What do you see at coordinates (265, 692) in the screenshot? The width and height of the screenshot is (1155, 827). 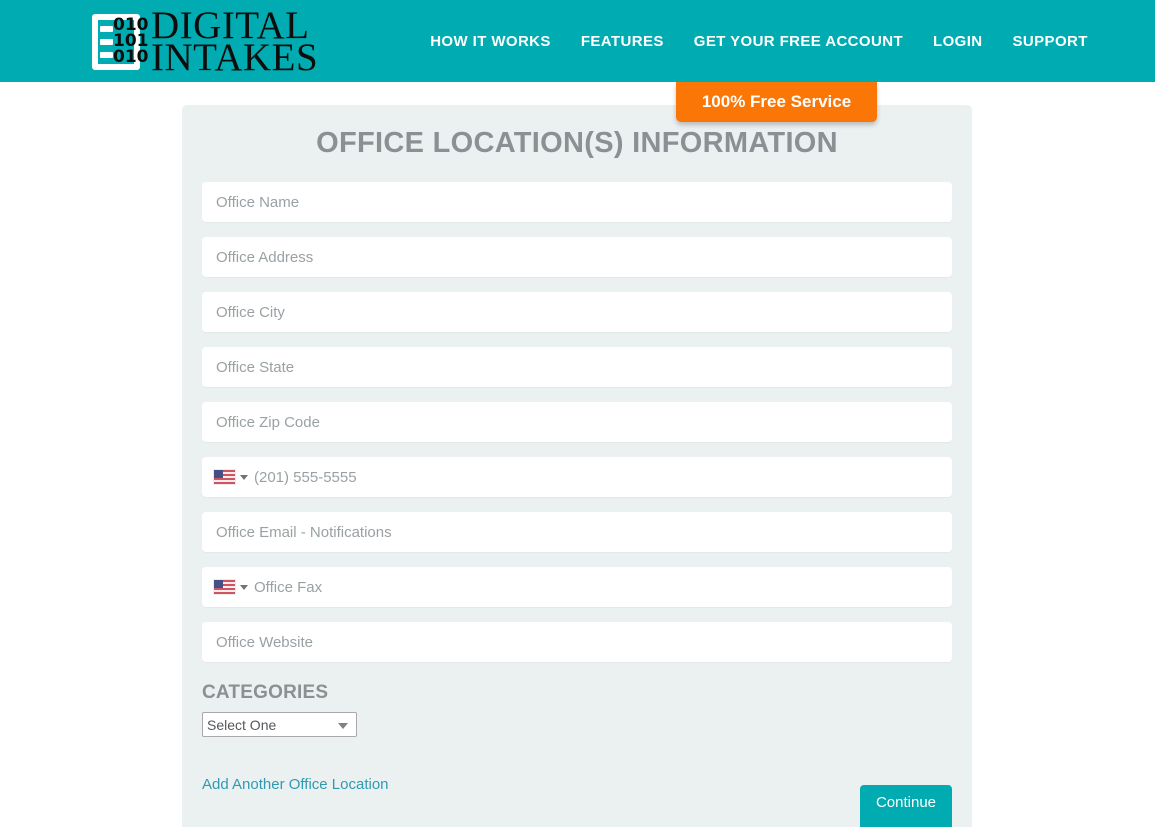 I see `categories-heading: CATEGORIES` at bounding box center [265, 692].